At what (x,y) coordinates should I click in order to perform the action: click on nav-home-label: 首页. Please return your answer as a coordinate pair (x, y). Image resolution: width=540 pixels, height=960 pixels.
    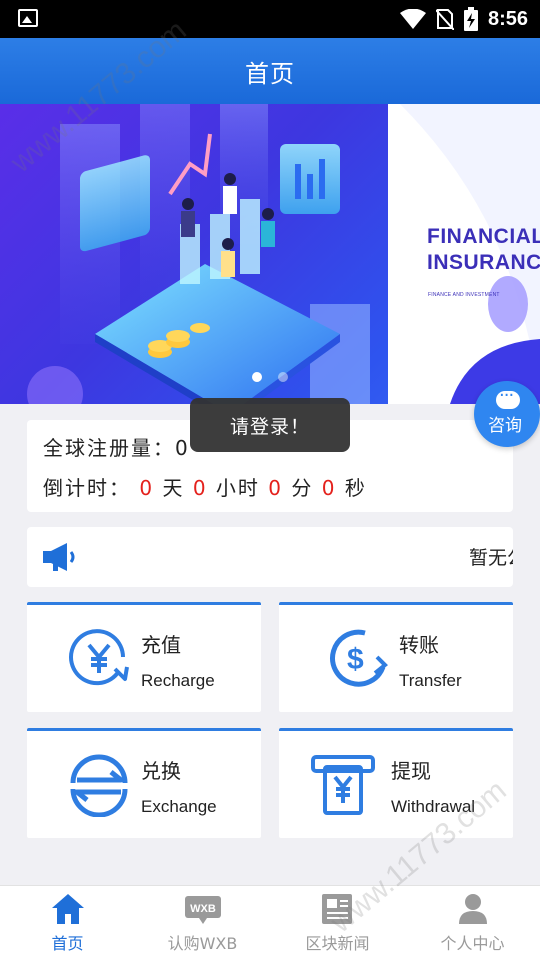
    Looking at the image, I should click on (67, 943).